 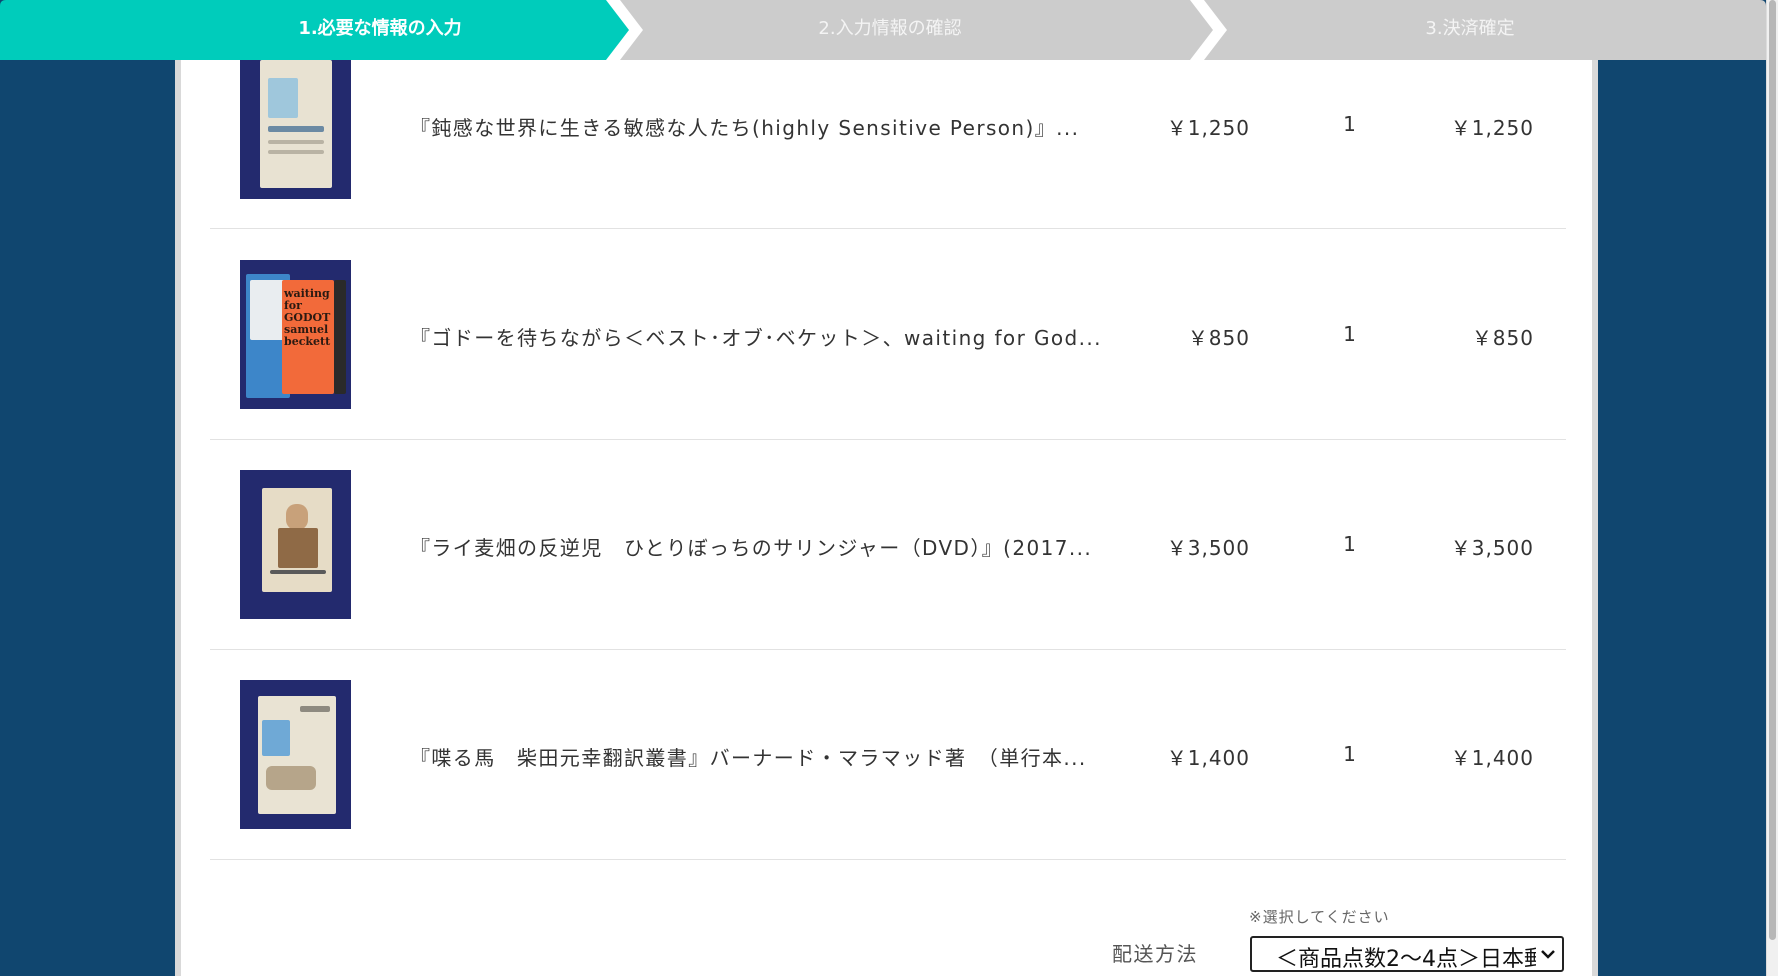 What do you see at coordinates (1502, 338) in the screenshot?
I see `item-subtotal: ￥850` at bounding box center [1502, 338].